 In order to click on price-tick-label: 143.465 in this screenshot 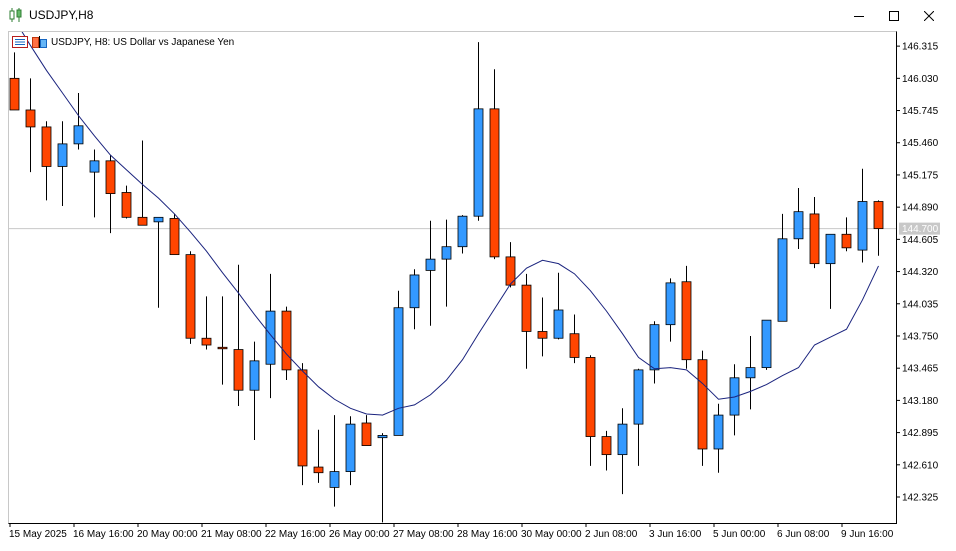, I will do `click(920, 369)`.